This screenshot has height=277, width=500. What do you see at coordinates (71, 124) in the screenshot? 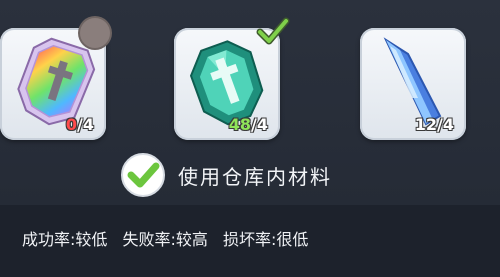
I see `owned-count: 0` at bounding box center [71, 124].